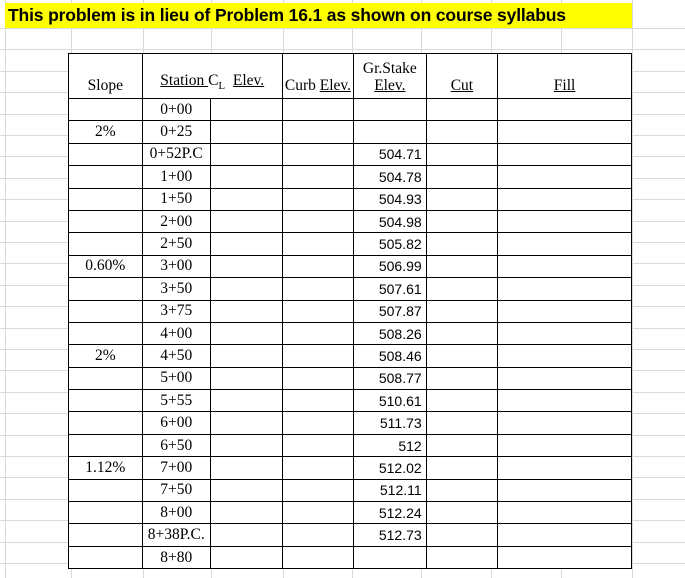 This screenshot has width=685, height=578. I want to click on cell-slope: 0.60%, so click(105, 266).